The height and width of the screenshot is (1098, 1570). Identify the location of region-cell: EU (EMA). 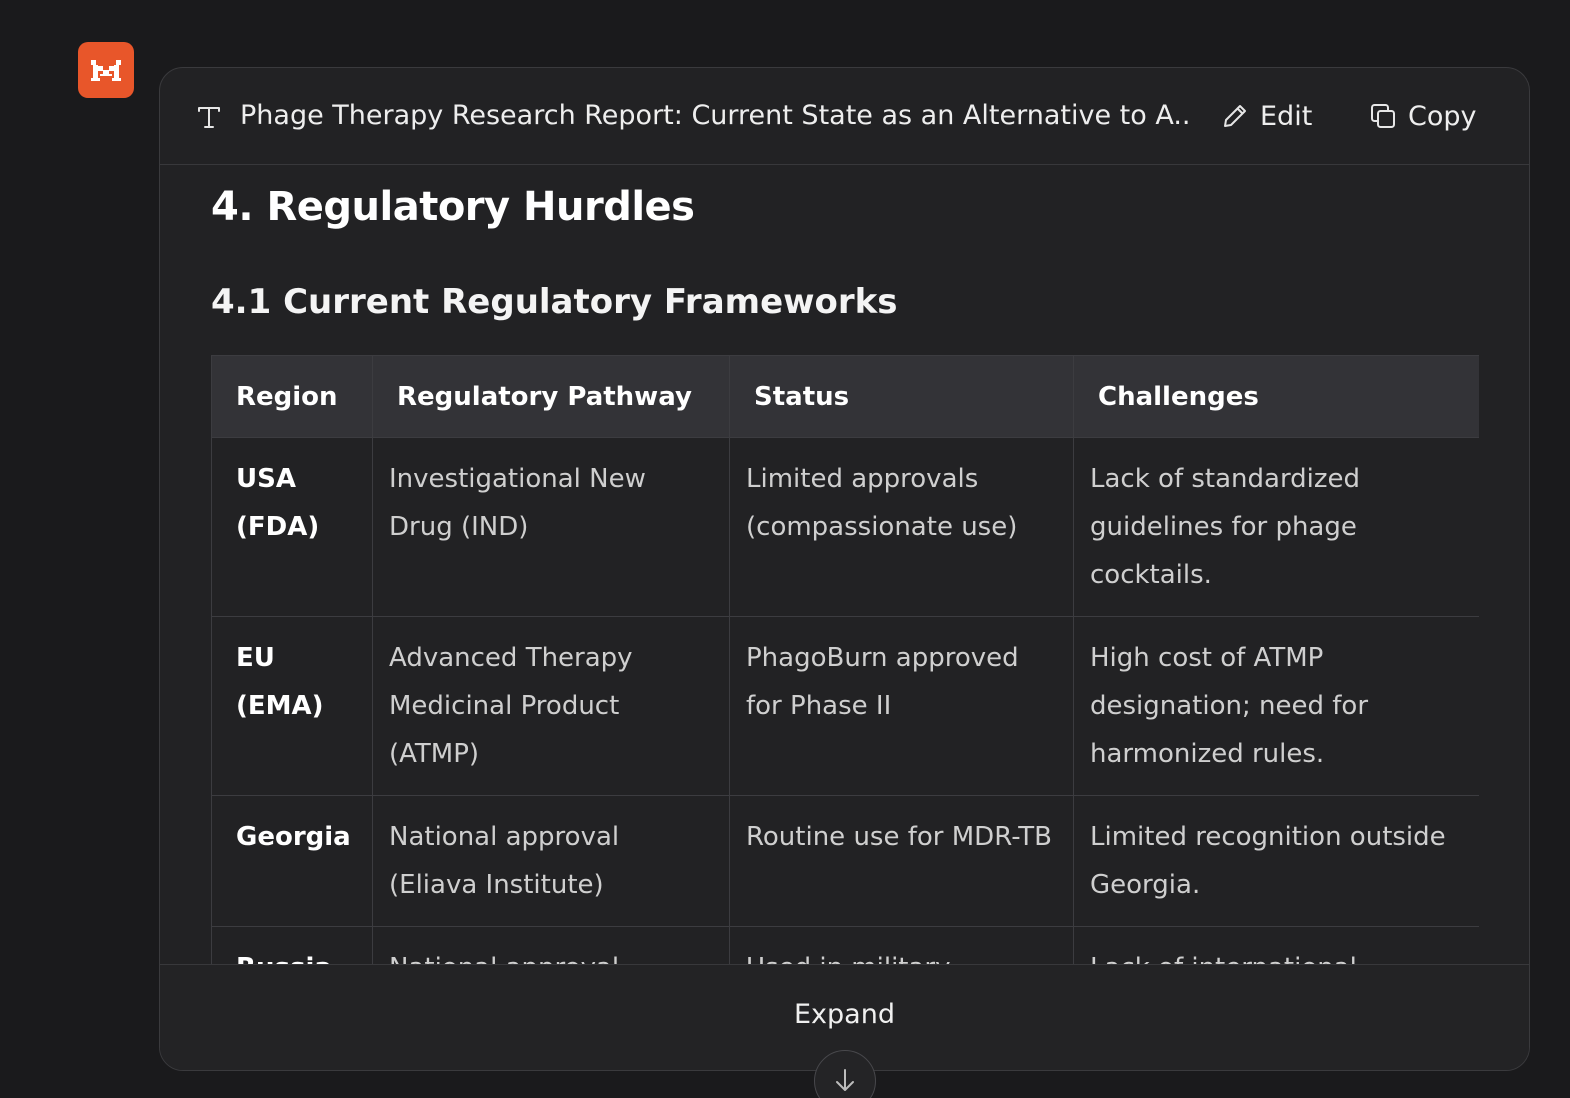
(292, 706).